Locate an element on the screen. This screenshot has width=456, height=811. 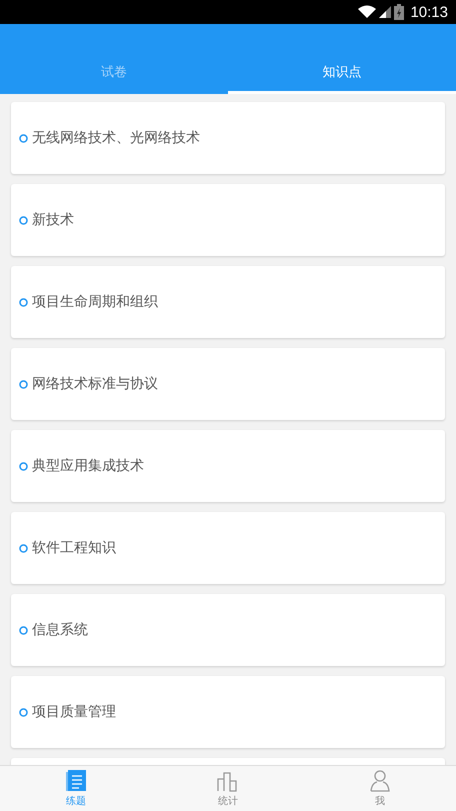
signal-icon is located at coordinates (385, 12).